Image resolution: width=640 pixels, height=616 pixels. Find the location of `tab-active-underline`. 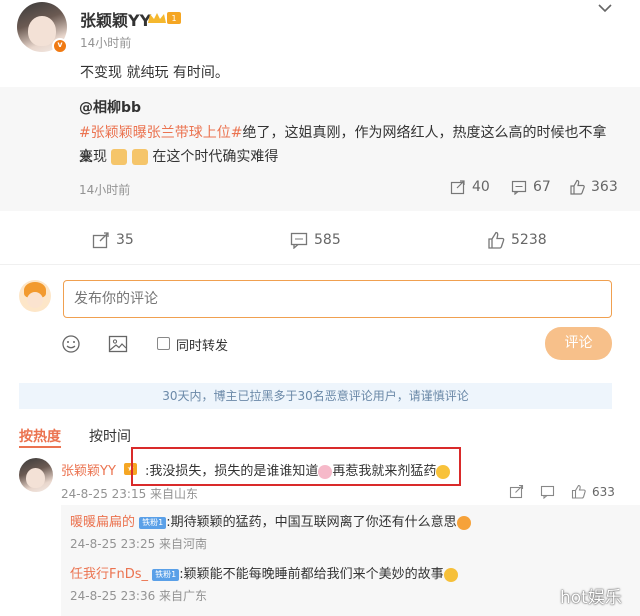

tab-active-underline is located at coordinates (40, 447).